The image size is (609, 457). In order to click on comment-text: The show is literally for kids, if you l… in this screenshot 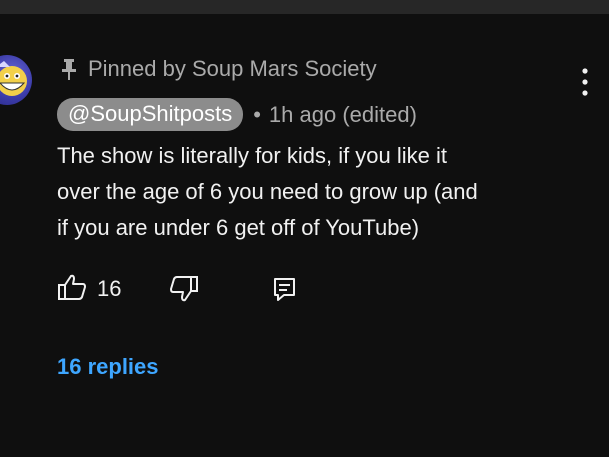, I will do `click(267, 191)`.